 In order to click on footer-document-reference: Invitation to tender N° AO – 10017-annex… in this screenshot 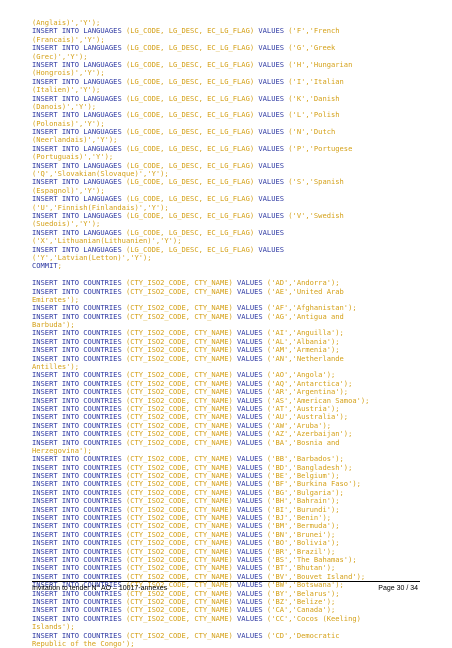, I will do `click(100, 588)`.